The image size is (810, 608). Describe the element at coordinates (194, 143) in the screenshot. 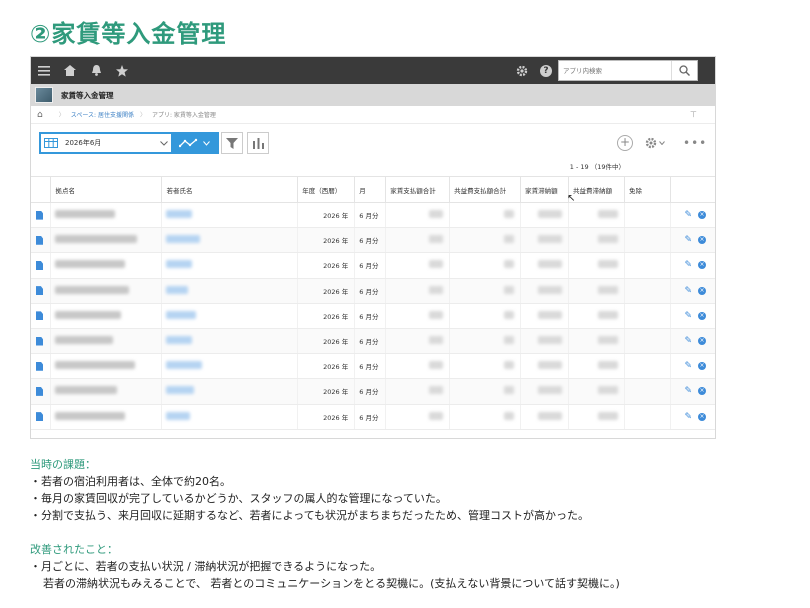

I see `graph-view-button` at that location.